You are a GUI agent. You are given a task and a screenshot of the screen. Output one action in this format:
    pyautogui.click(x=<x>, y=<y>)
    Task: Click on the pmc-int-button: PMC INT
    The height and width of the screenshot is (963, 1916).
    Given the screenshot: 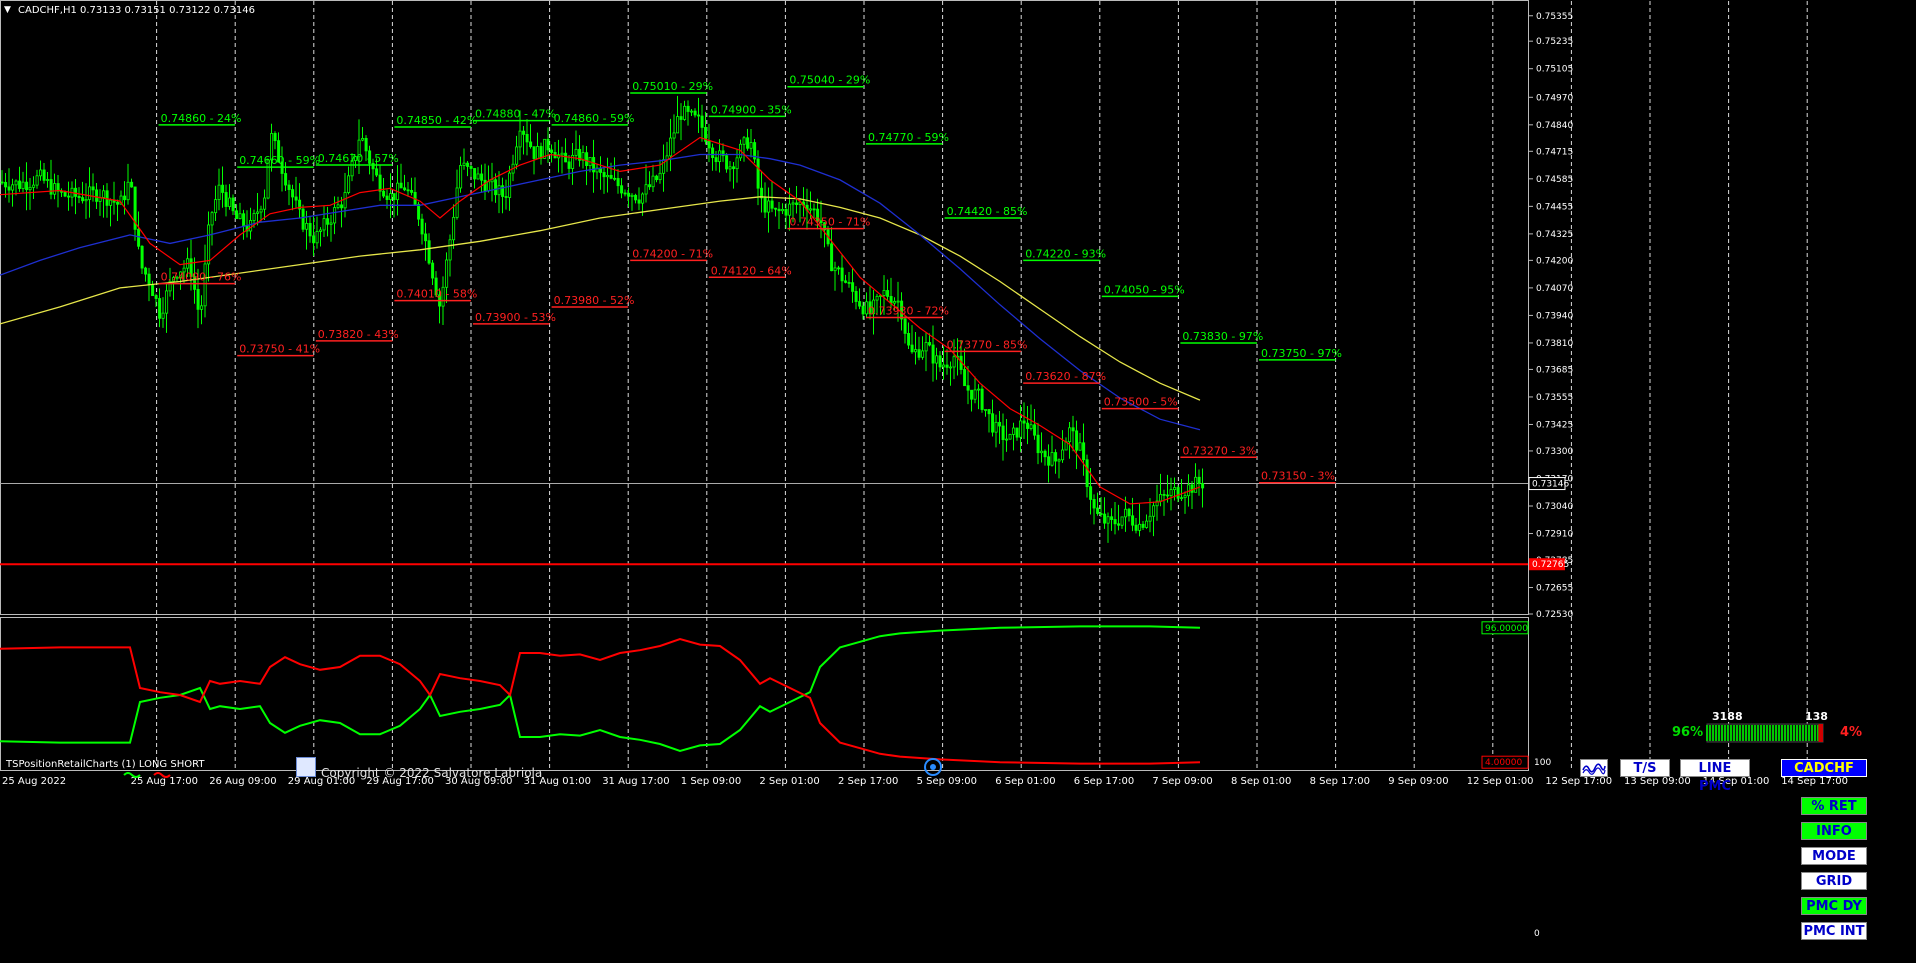 What is the action you would take?
    pyautogui.click(x=1834, y=931)
    